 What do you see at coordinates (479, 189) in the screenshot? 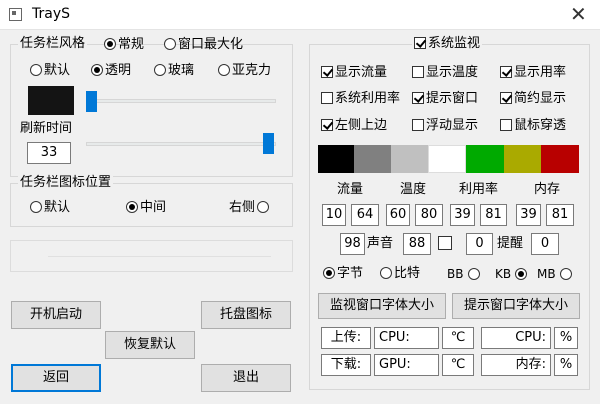
I see `header-usage: 利用率` at bounding box center [479, 189].